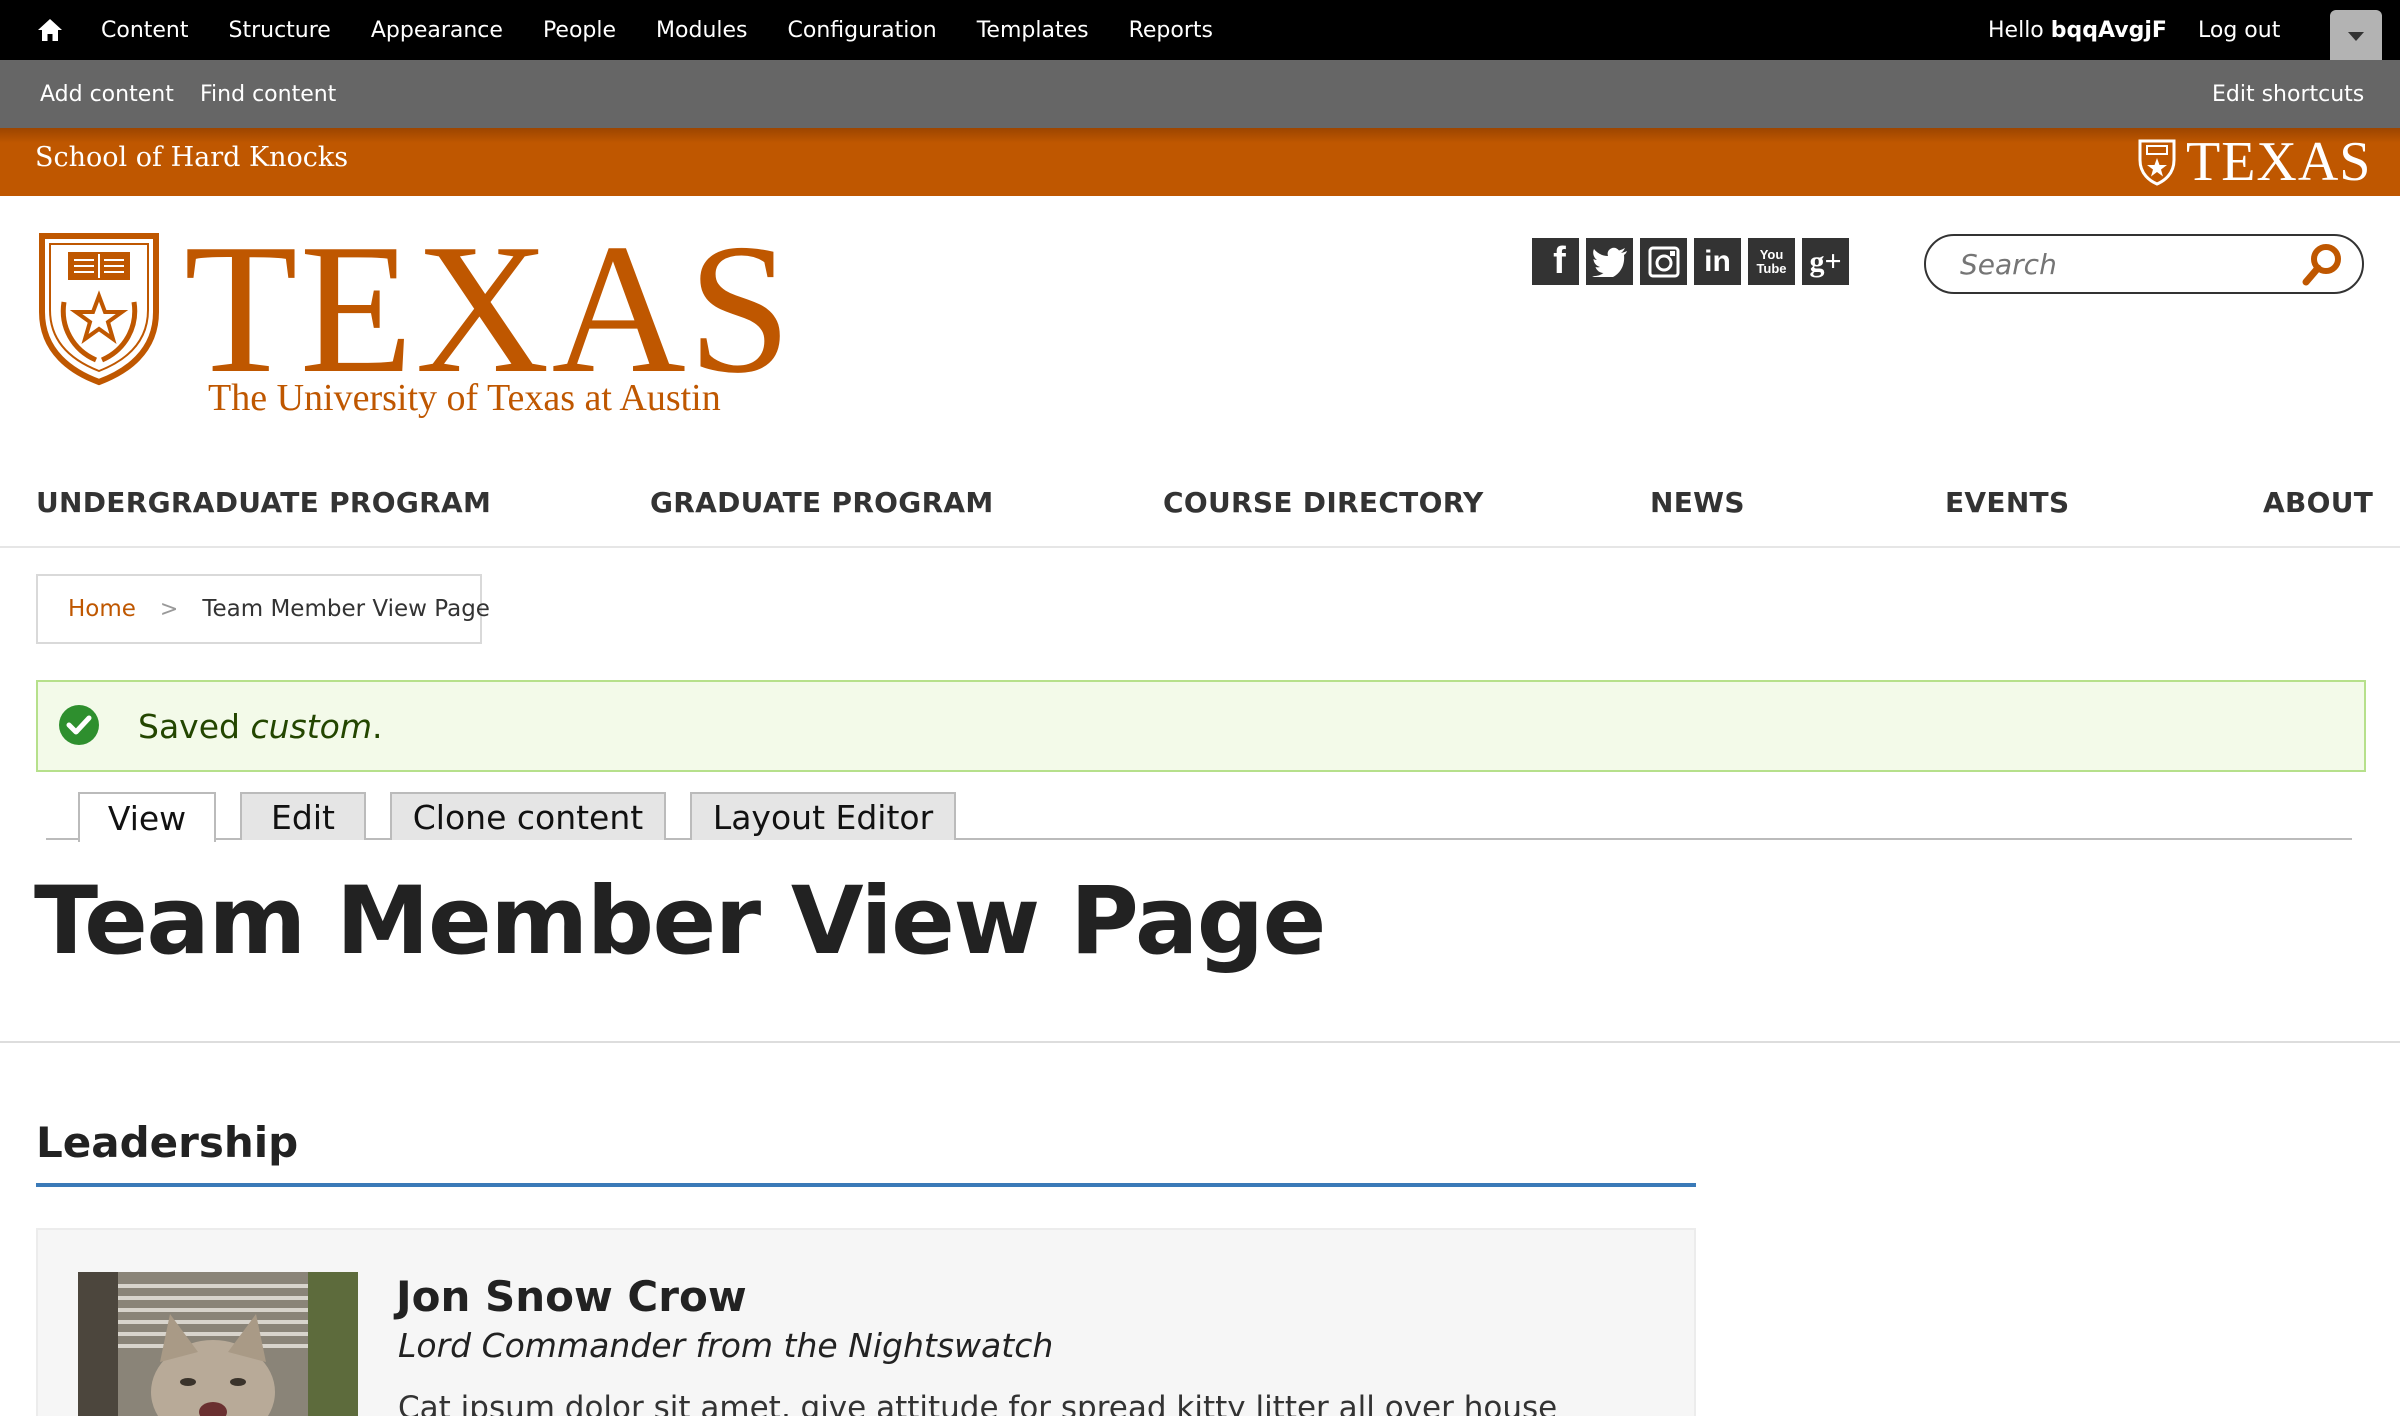 This screenshot has width=2400, height=1416. Describe the element at coordinates (2109, 30) in the screenshot. I see `username-link: bqqAvgjF` at that location.